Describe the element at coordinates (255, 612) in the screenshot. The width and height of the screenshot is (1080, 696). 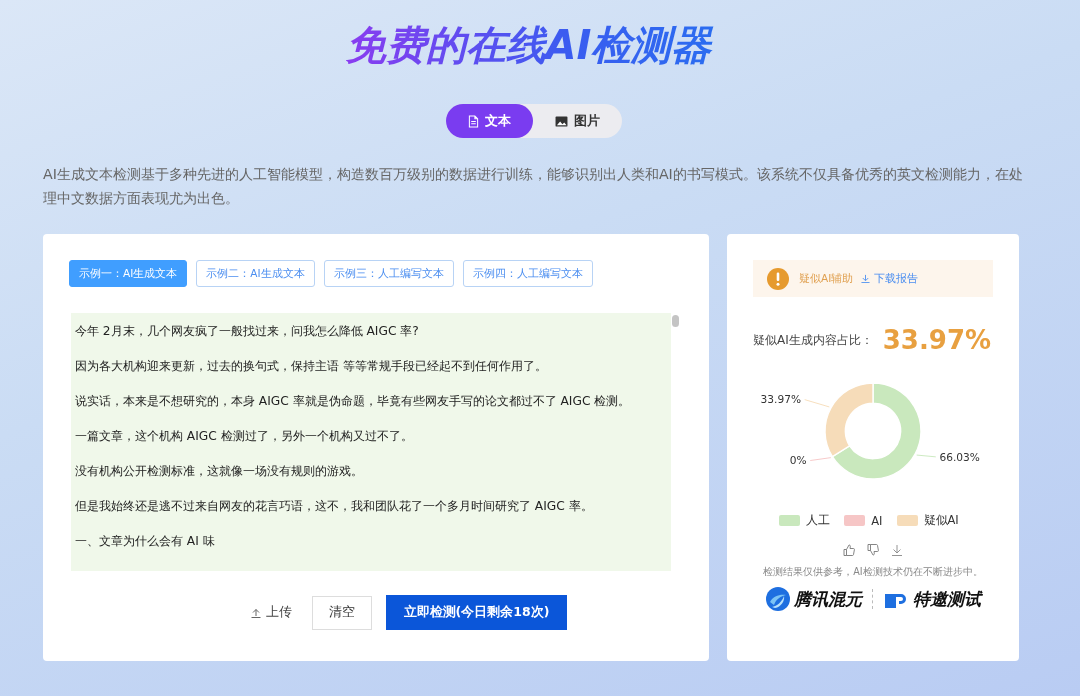
I see `upload-icon` at that location.